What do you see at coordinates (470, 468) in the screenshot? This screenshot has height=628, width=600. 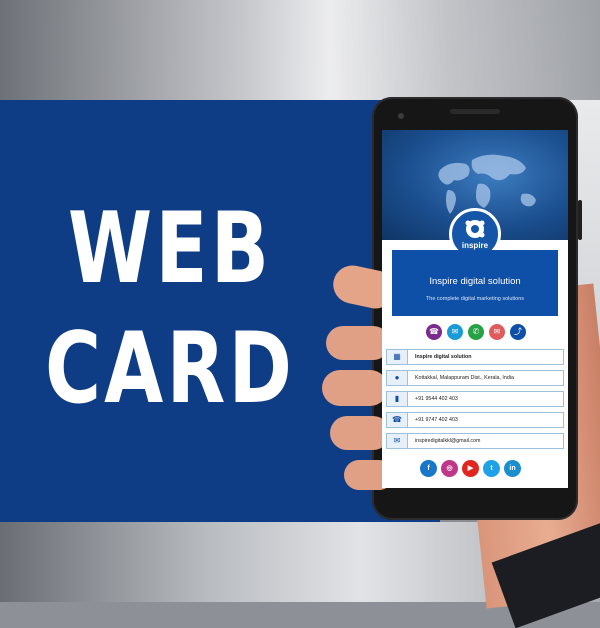 I see `youtube-icon: ▶` at bounding box center [470, 468].